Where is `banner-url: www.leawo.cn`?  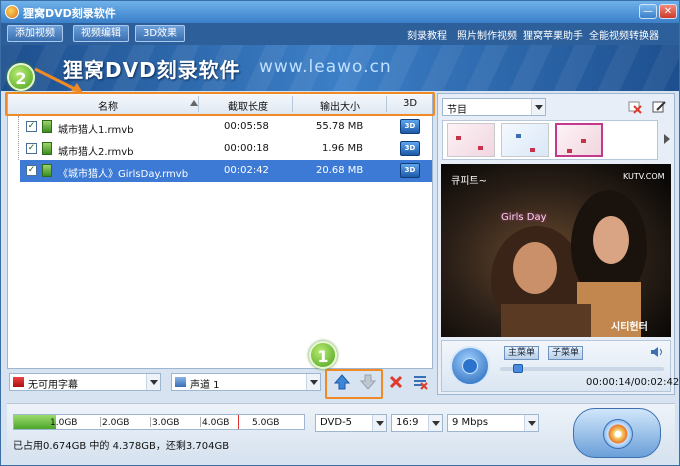
banner-url: www.leawo.cn is located at coordinates (325, 67).